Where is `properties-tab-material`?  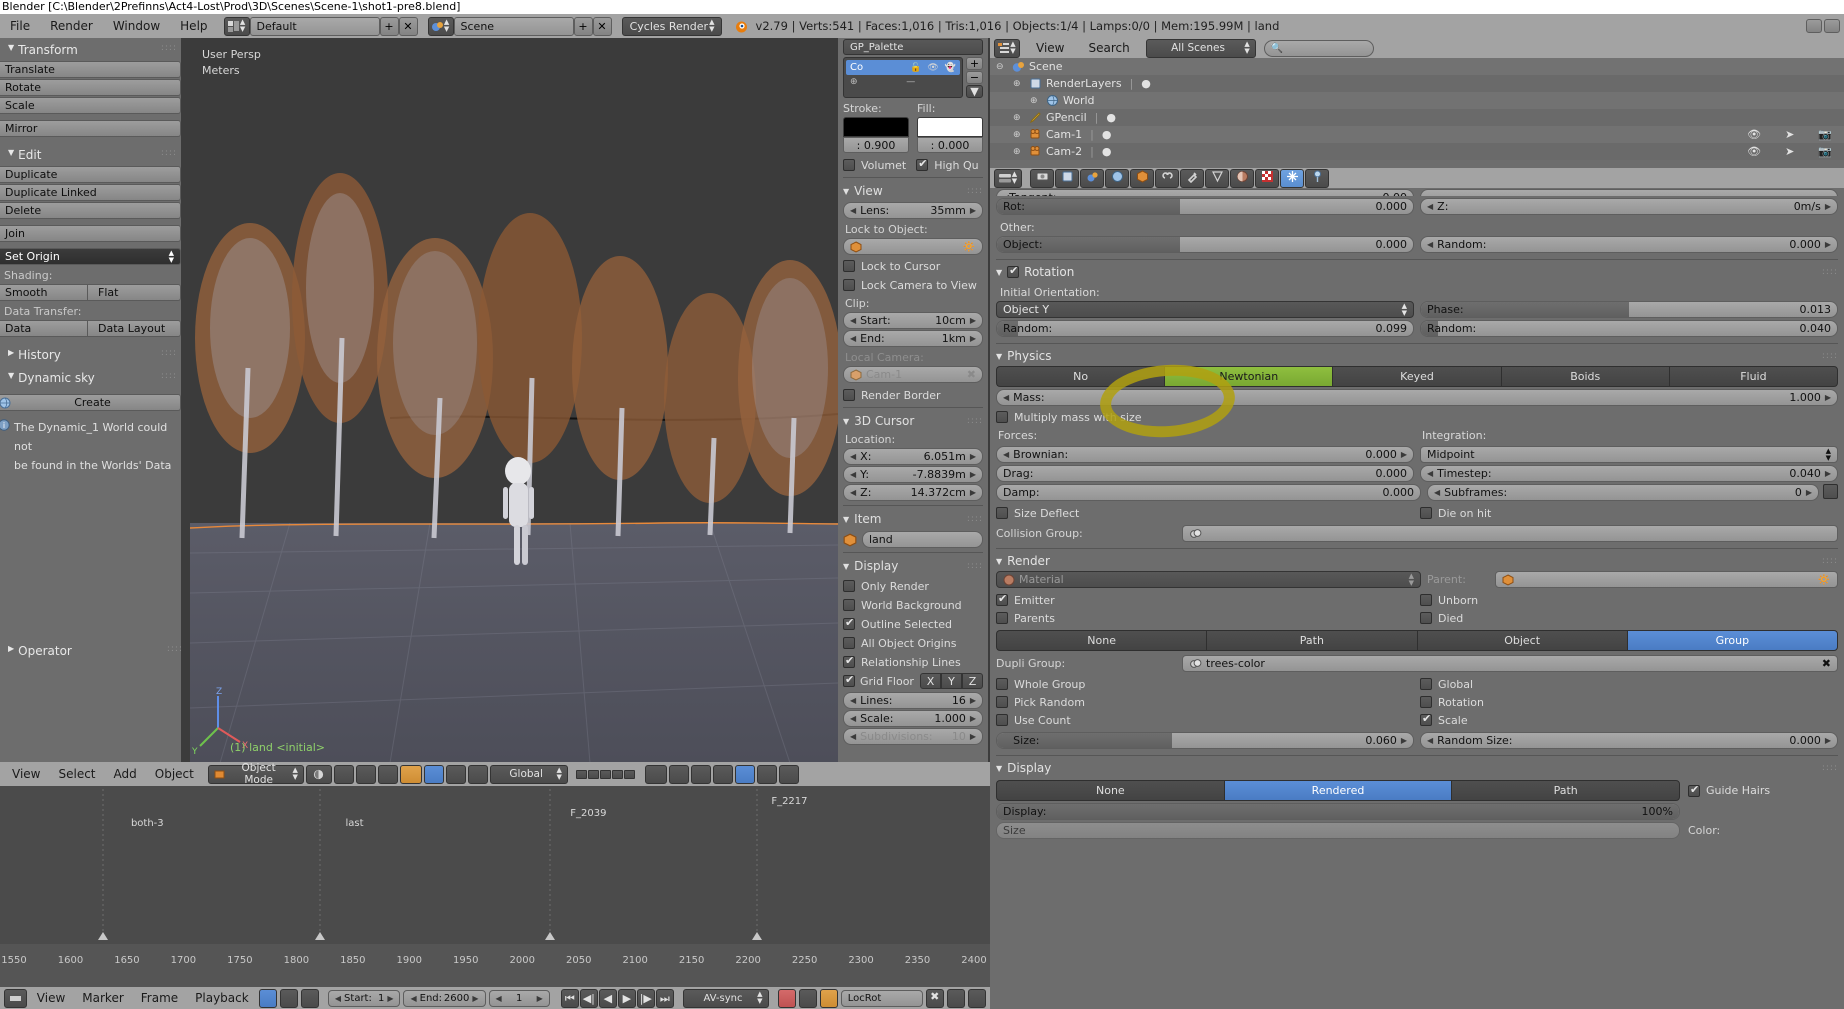 properties-tab-material is located at coordinates (1242, 178).